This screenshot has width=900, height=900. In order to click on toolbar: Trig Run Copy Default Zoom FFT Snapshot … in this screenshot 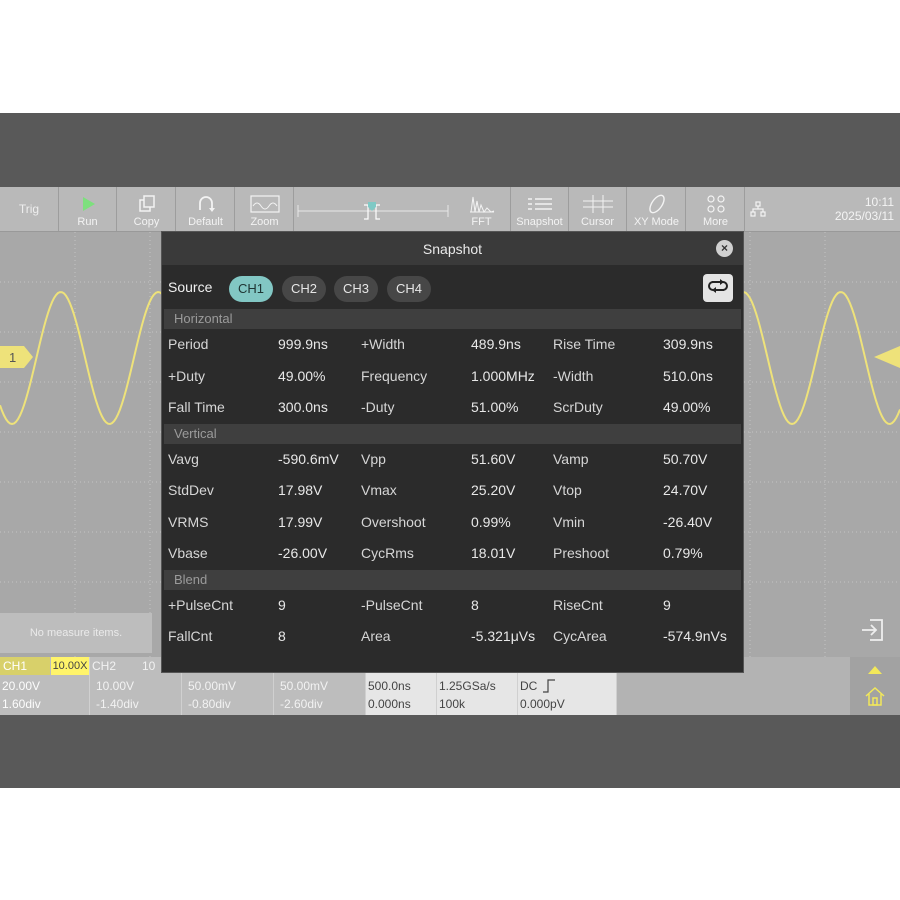, I will do `click(450, 209)`.